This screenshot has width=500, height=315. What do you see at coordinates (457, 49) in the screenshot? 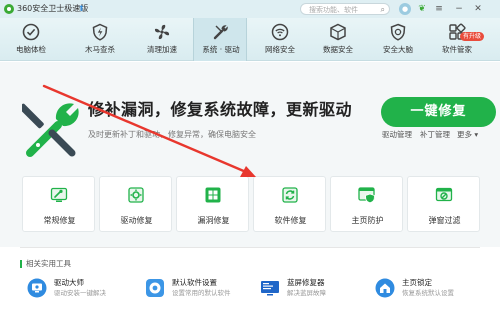
I see `nav-label: 软件管家` at bounding box center [457, 49].